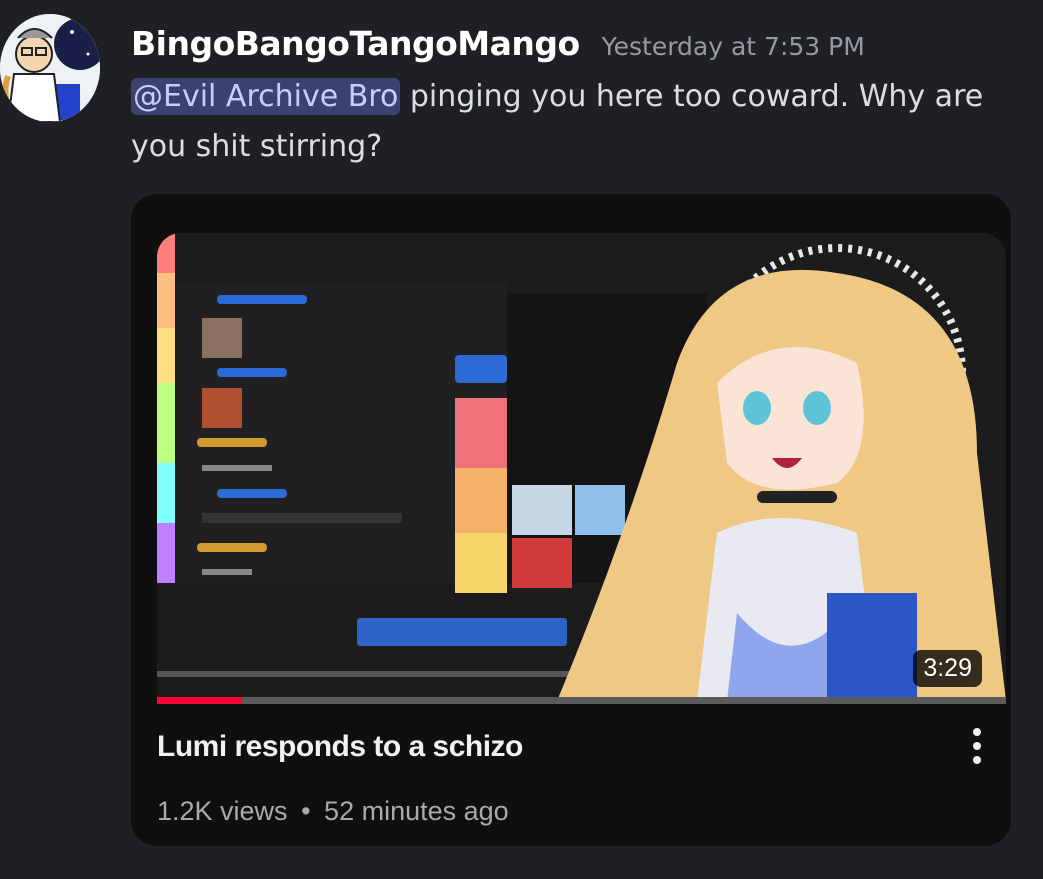 The height and width of the screenshot is (879, 1043). What do you see at coordinates (947, 668) in the screenshot?
I see `video-duration: 3:29` at bounding box center [947, 668].